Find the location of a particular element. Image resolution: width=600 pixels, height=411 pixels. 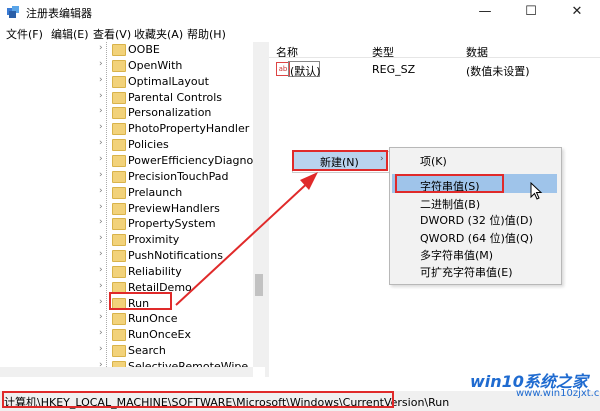

submenu-item: 可扩充字符串值(E) is located at coordinates (474, 271).